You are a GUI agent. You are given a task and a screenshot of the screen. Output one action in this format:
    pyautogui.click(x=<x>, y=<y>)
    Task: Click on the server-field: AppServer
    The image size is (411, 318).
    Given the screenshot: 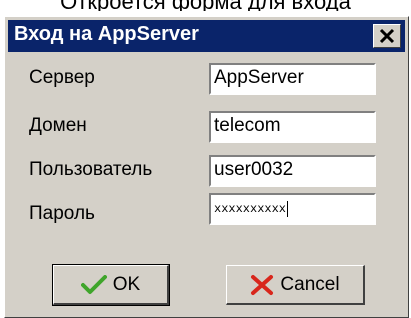 What is the action you would take?
    pyautogui.click(x=292, y=79)
    